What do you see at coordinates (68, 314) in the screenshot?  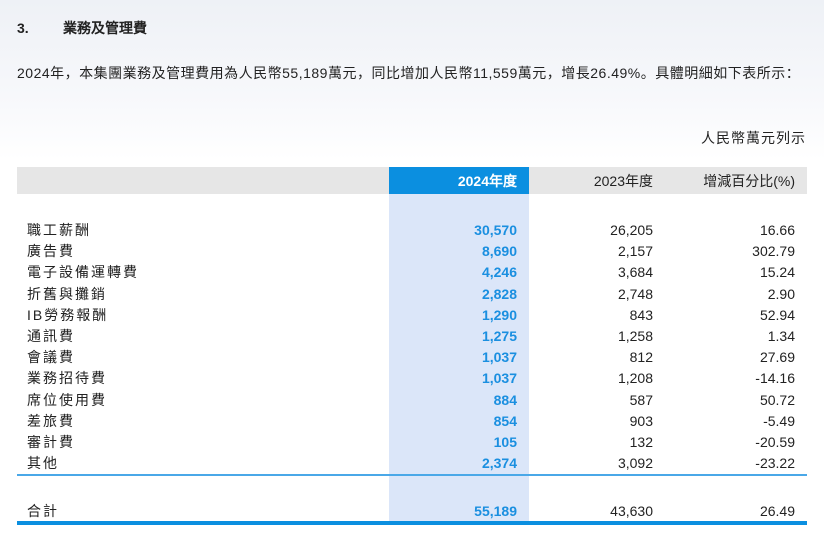 I see `table-row-label: IB勞務報酬` at bounding box center [68, 314].